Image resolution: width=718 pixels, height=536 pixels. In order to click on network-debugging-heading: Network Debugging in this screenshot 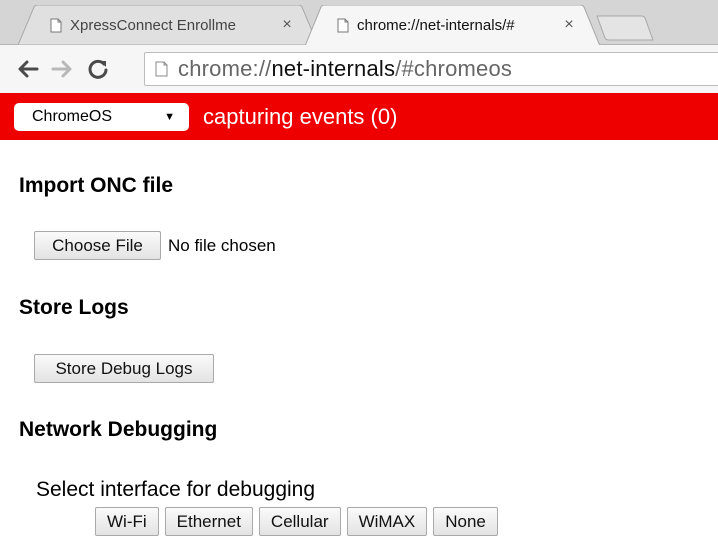, I will do `click(118, 429)`.